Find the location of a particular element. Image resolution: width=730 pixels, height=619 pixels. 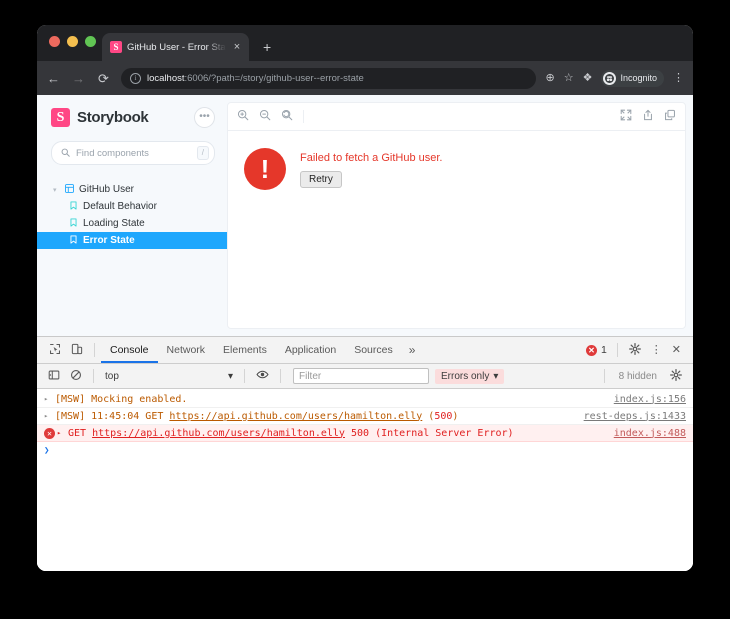

incognito-indicator: Incognito is located at coordinates (632, 78).